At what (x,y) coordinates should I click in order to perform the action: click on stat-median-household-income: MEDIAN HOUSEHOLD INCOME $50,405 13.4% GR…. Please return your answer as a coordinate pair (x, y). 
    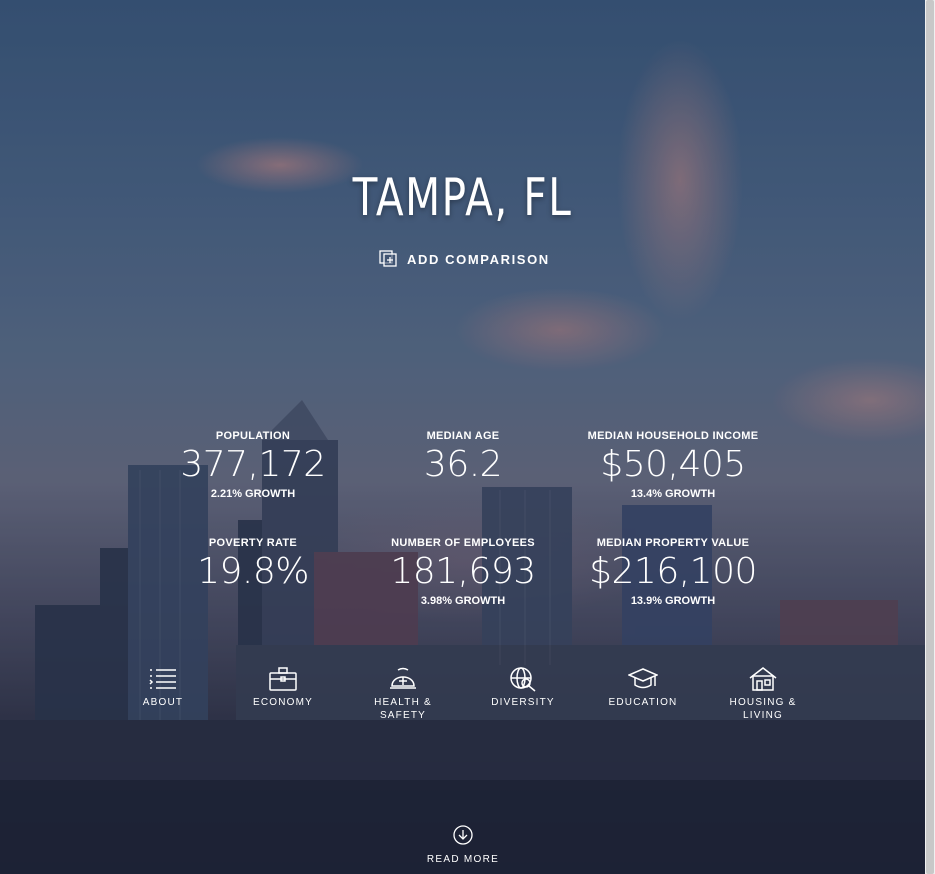
    Looking at the image, I should click on (673, 465).